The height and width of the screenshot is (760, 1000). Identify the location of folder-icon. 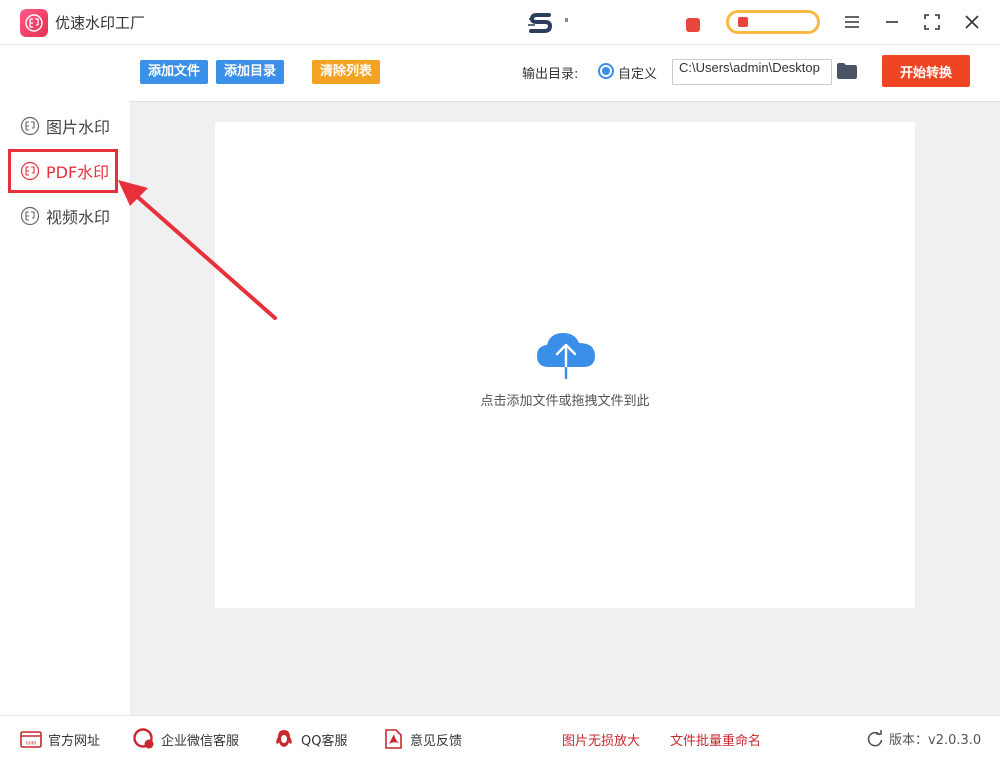
(847, 71).